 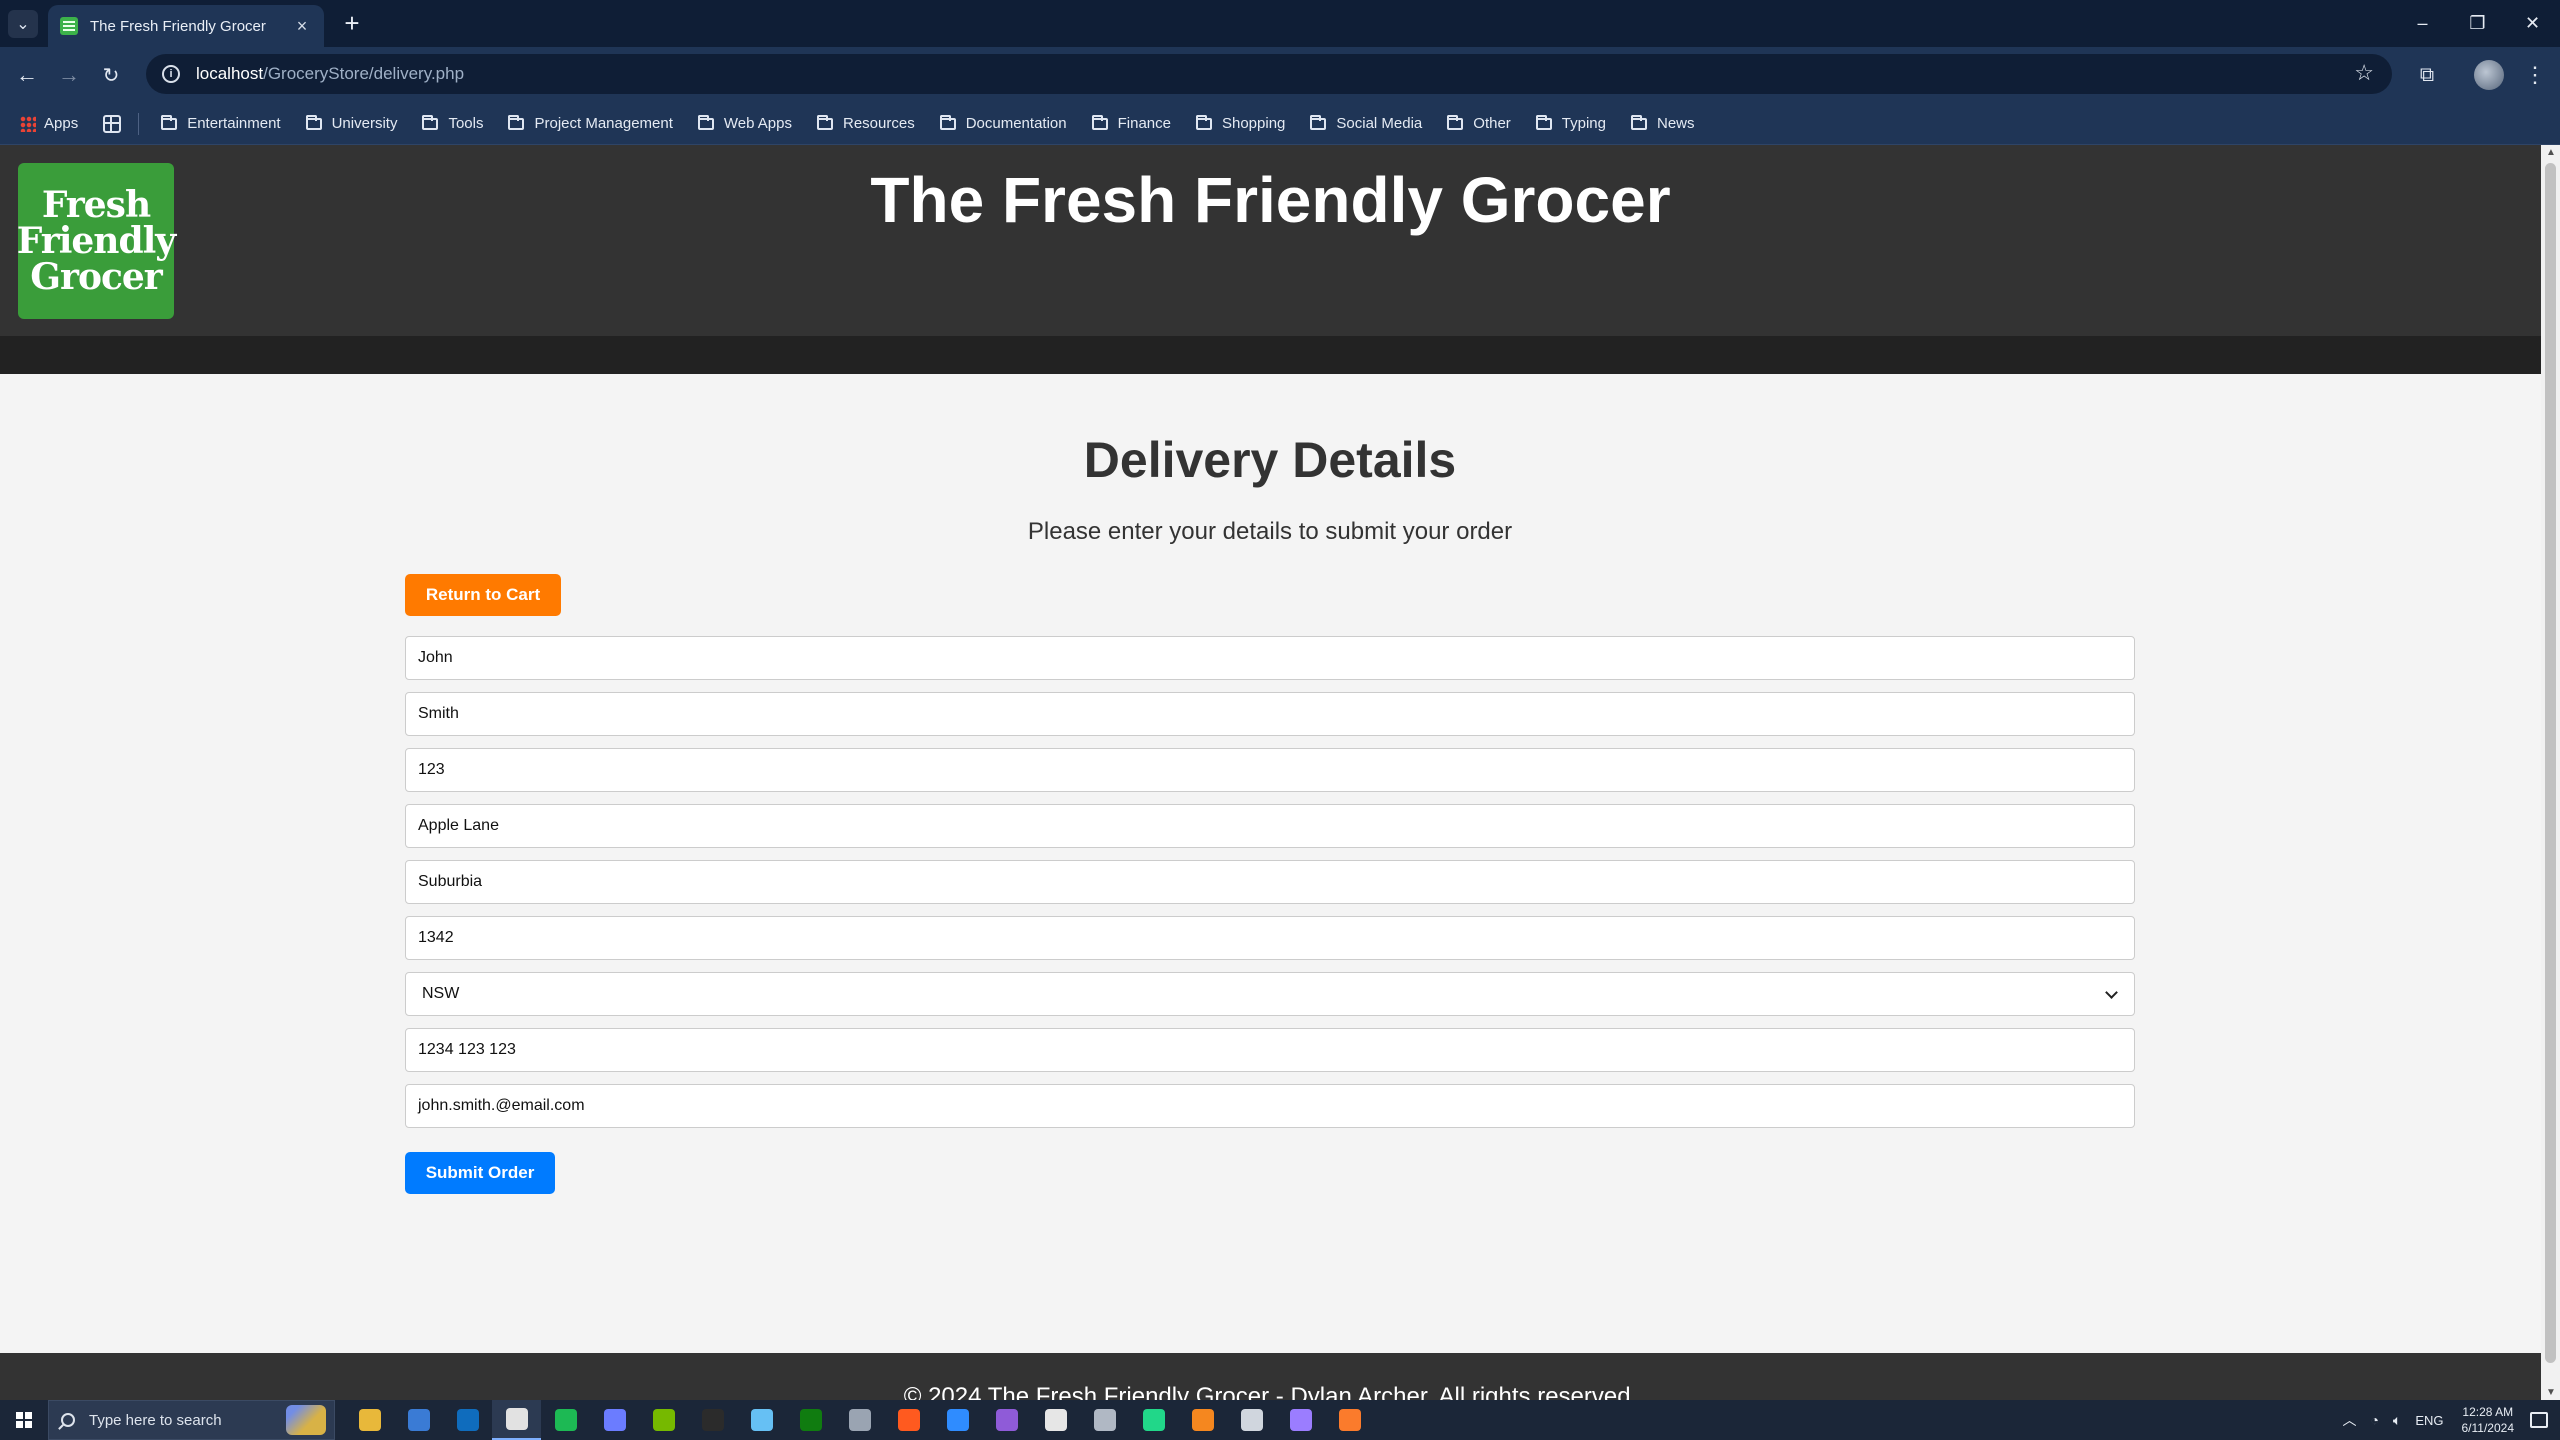 What do you see at coordinates (1663, 123) in the screenshot?
I see `bookmark-folder: News` at bounding box center [1663, 123].